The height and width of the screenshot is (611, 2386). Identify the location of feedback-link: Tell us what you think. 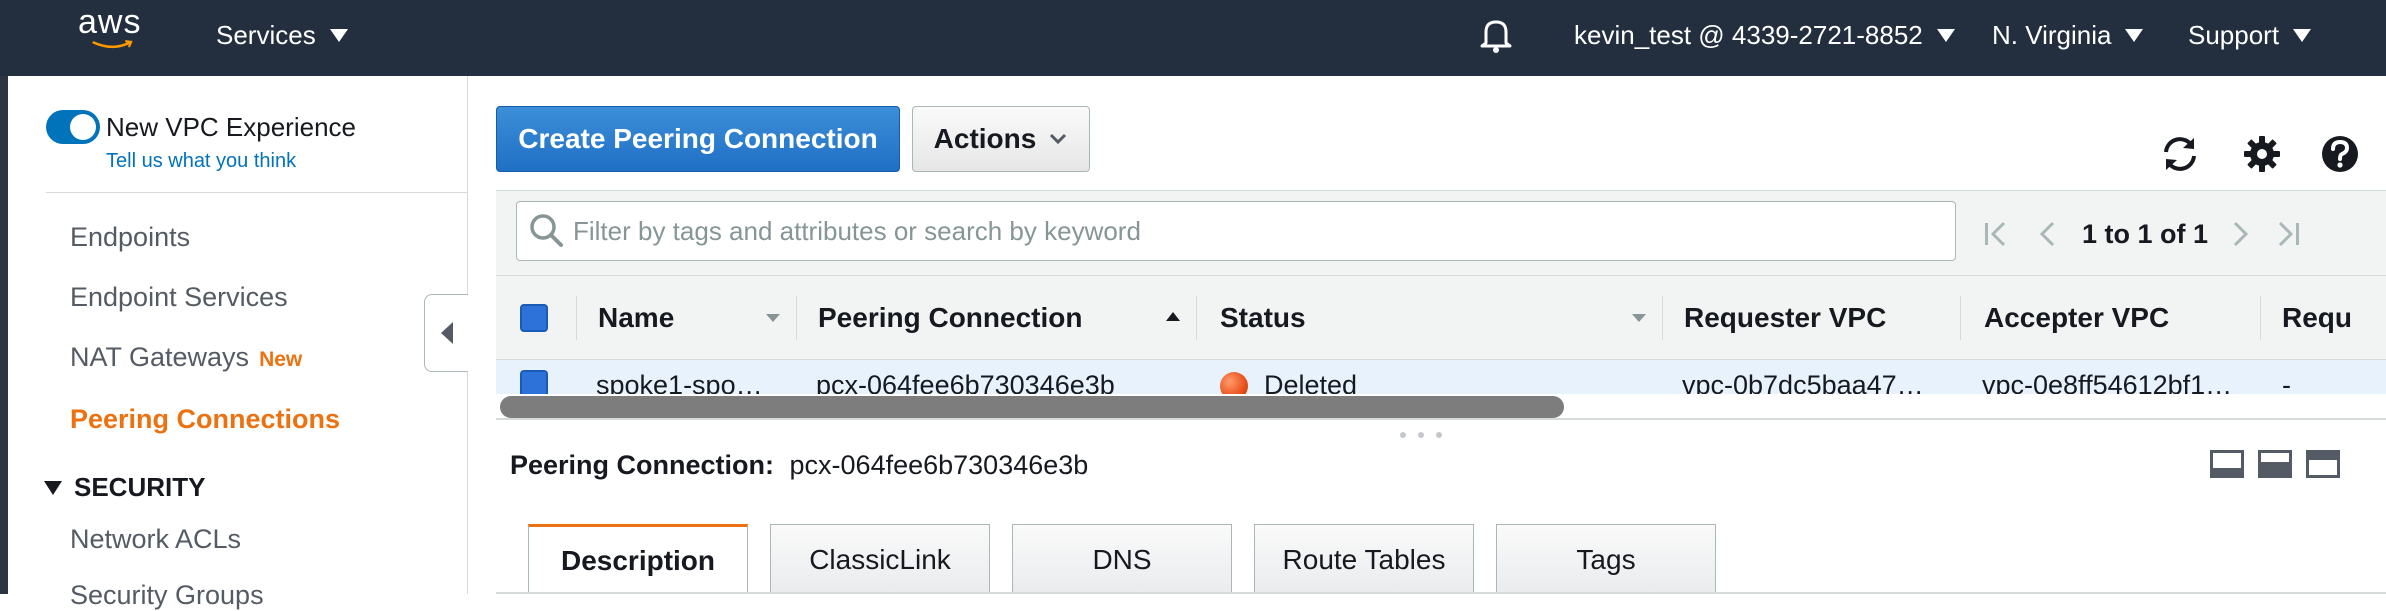
(201, 161).